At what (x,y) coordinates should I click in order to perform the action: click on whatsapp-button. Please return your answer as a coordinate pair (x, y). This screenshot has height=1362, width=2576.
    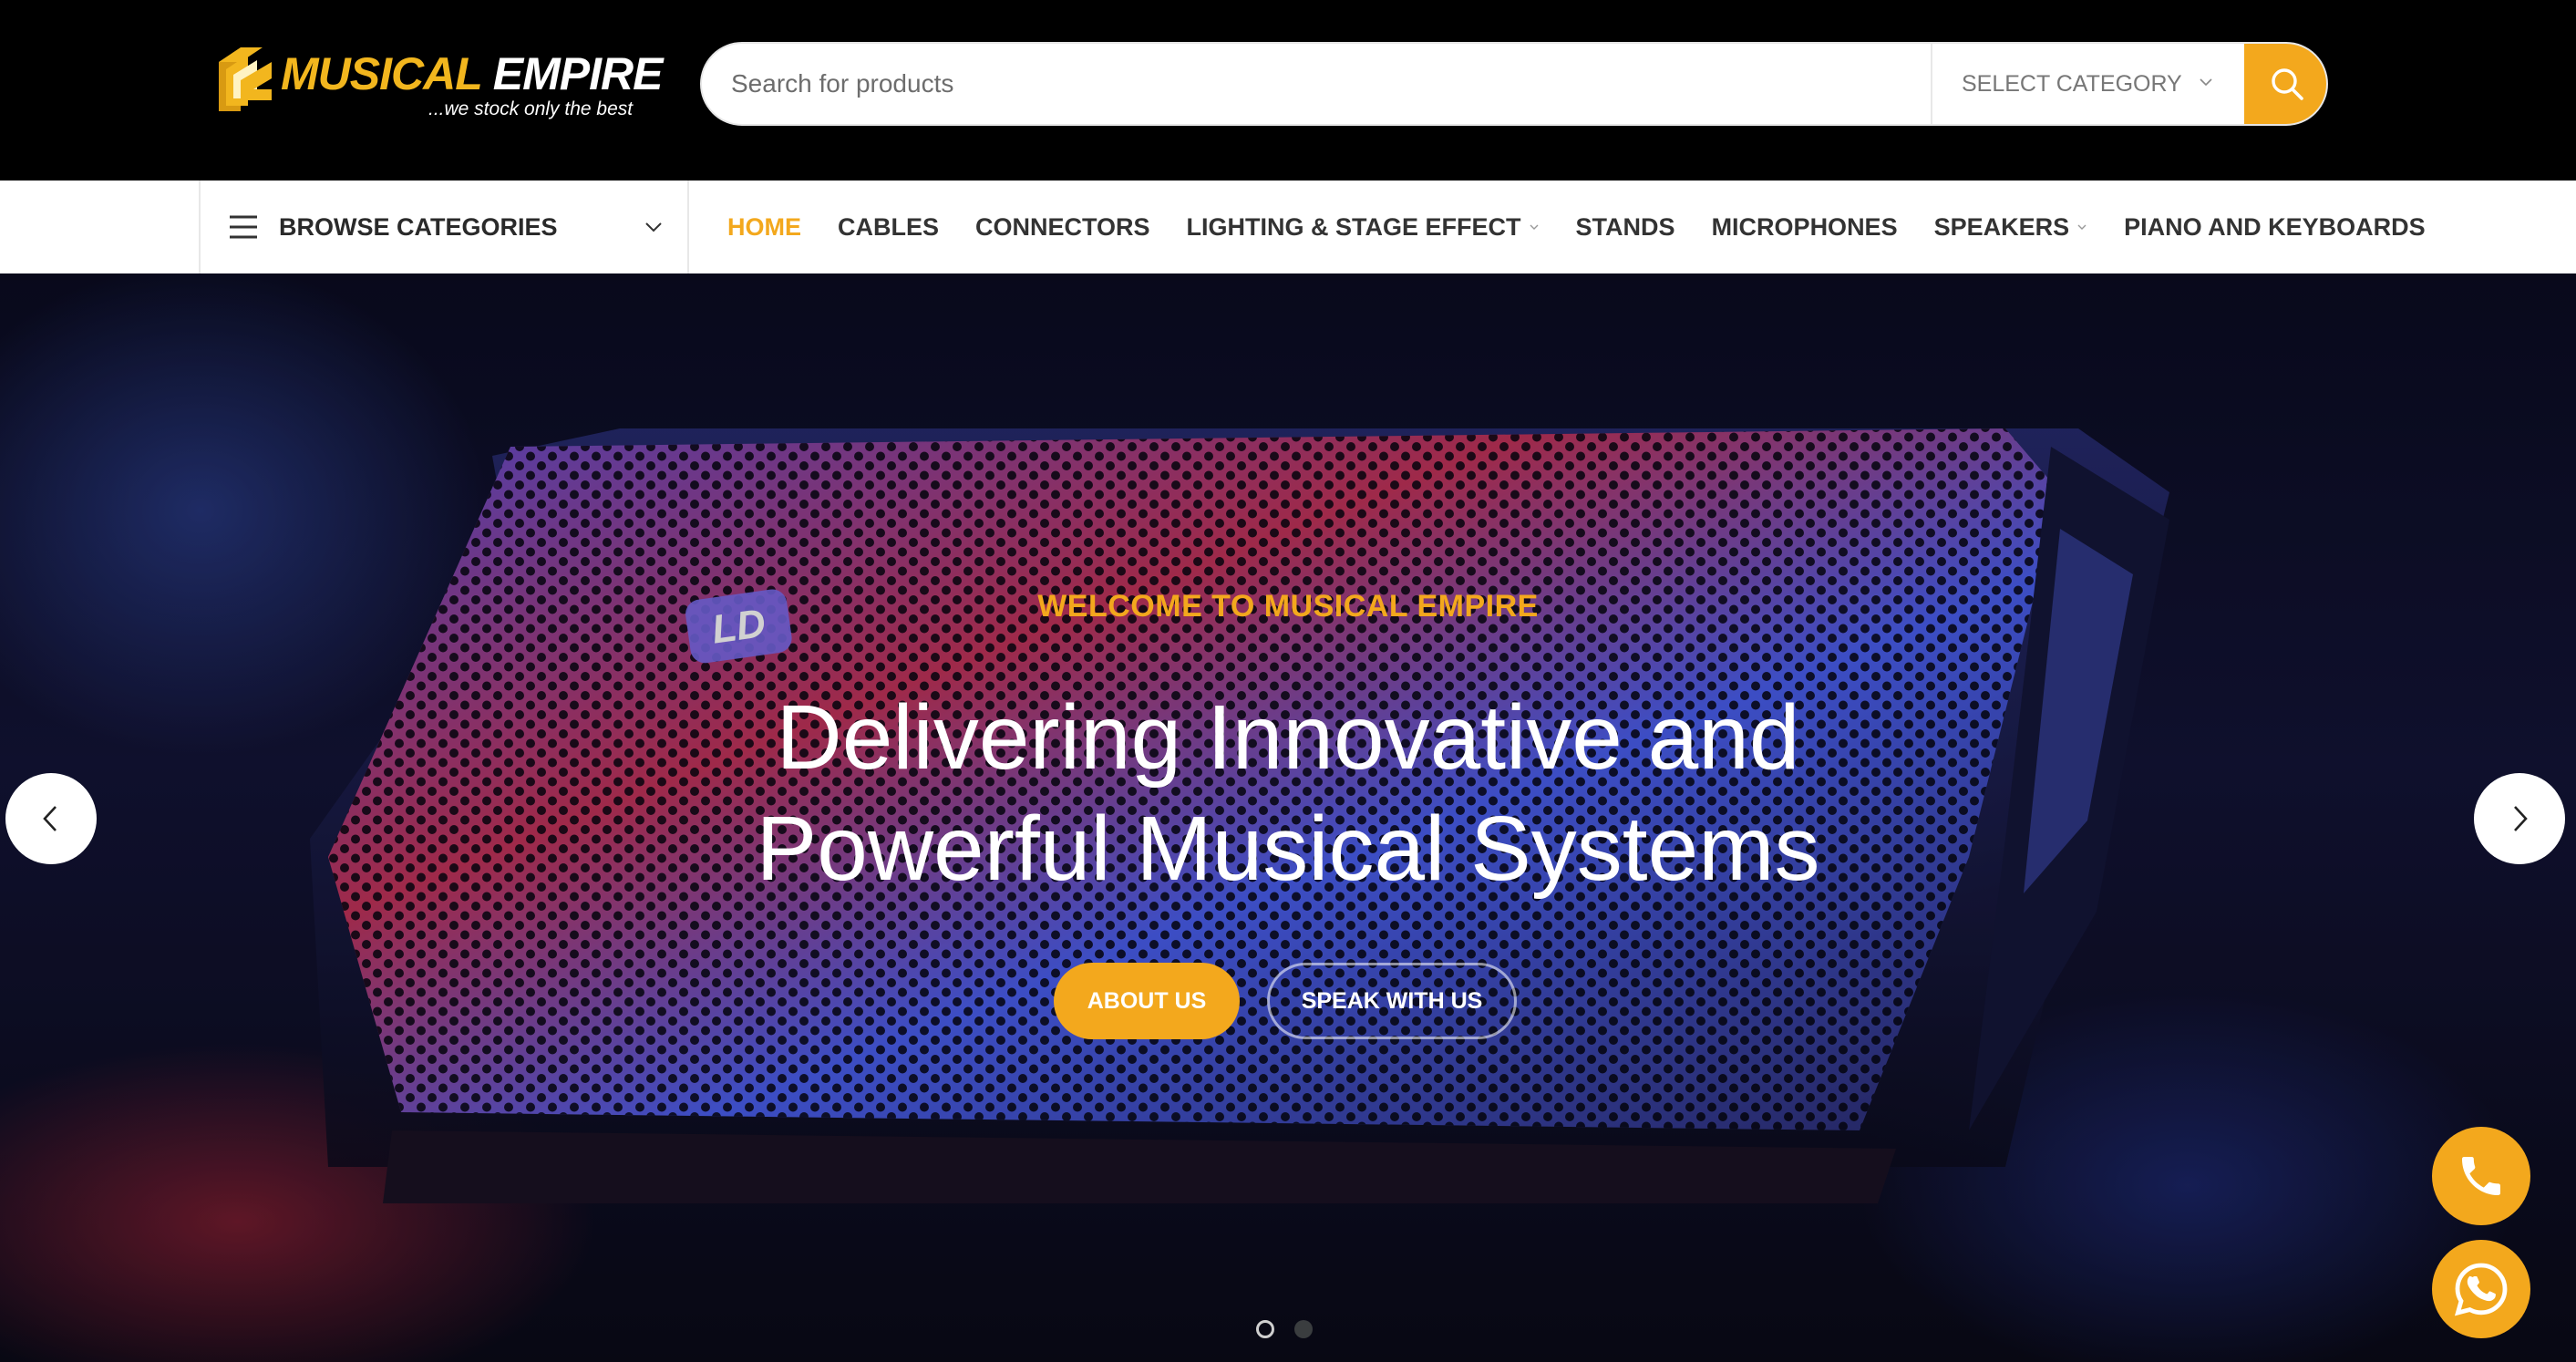
    Looking at the image, I should click on (2481, 1289).